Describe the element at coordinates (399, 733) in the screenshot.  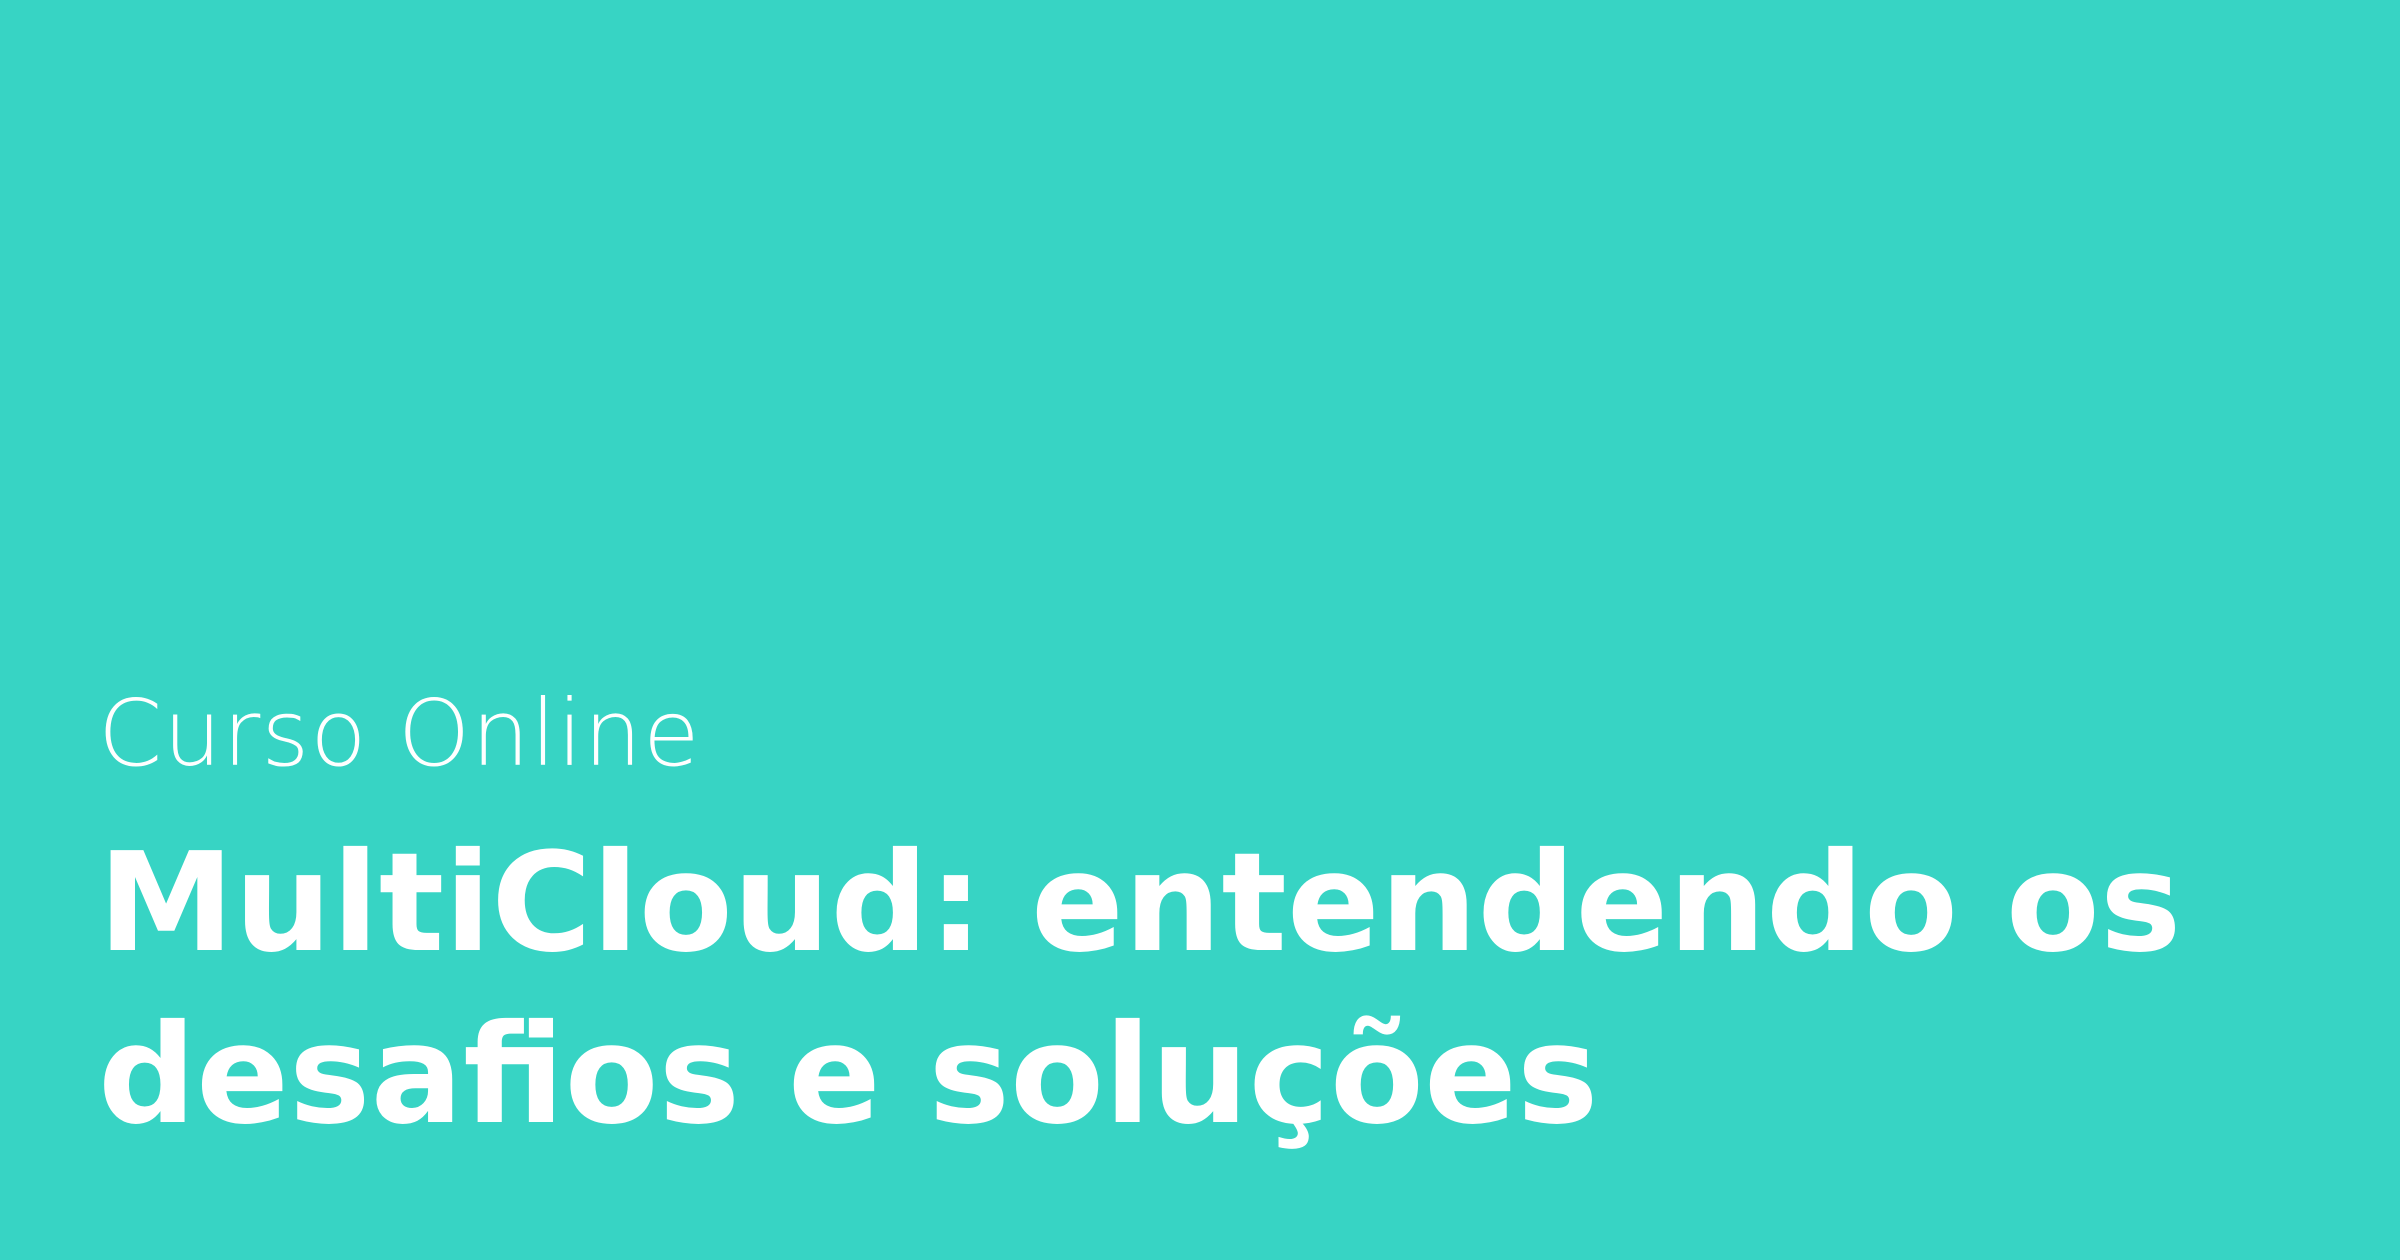
I see `course-type-label: Curso Online` at that location.